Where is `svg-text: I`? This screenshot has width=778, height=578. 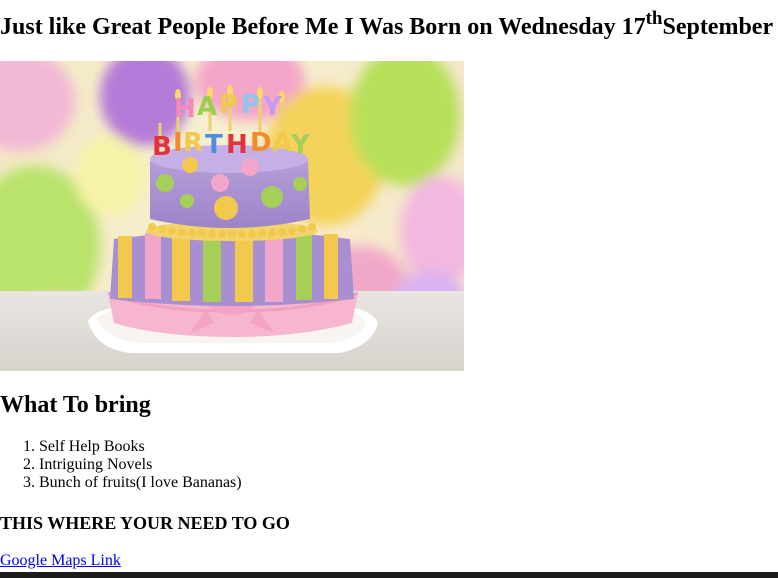
svg-text: I is located at coordinates (178, 143).